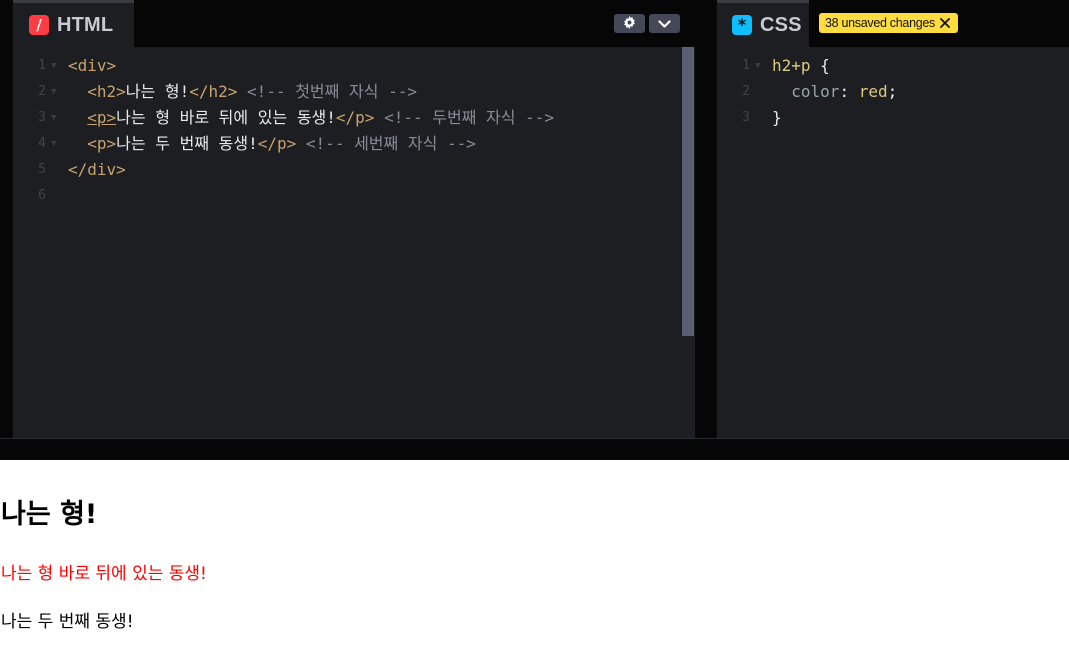 This screenshot has width=1069, height=649. I want to click on code-token: <div>, so click(92, 65).